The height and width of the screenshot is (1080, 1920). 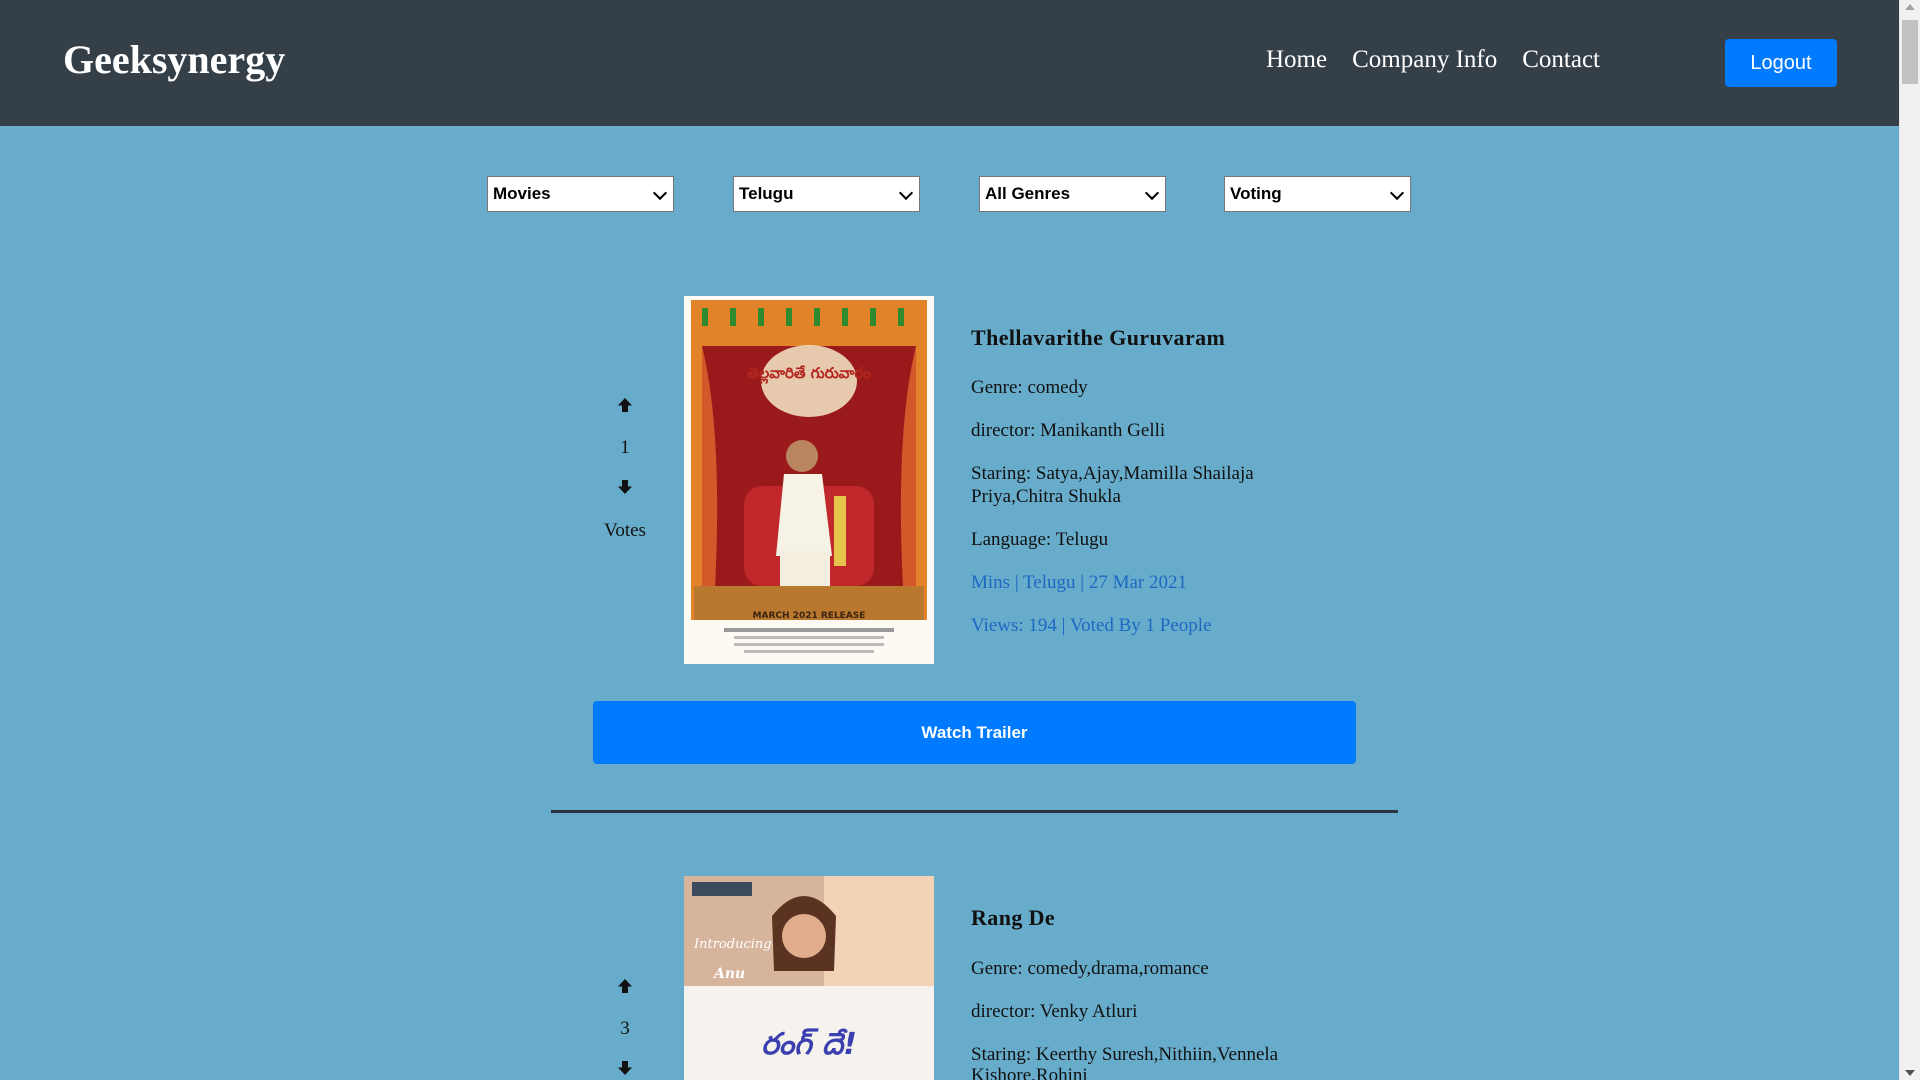 I want to click on page-scrollbar, so click(x=1909, y=540).